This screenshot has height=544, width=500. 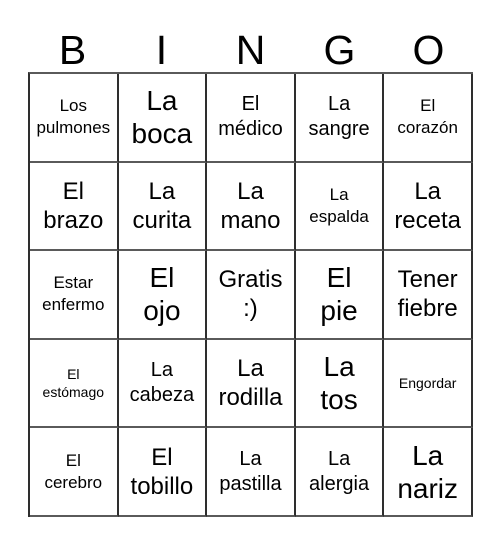 I want to click on bingo-cell-line1: Engordar, so click(x=427, y=383).